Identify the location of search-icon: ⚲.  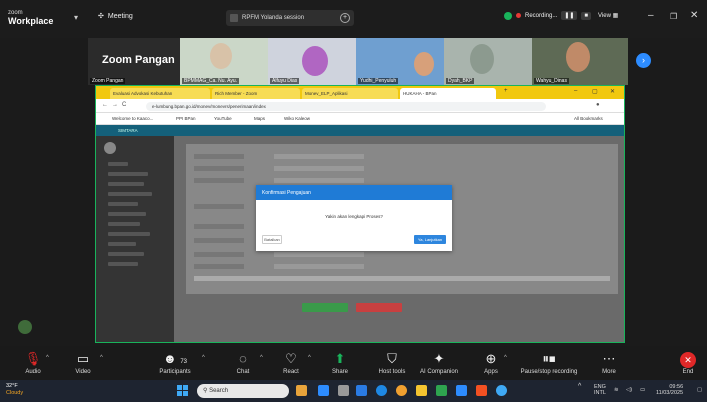
(205, 391).